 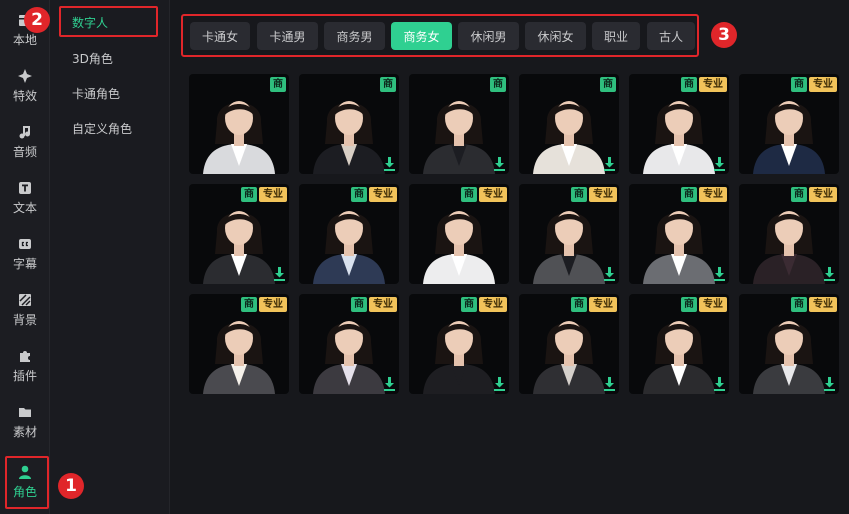 I want to click on rail-item-effects: 特效, so click(x=25, y=86).